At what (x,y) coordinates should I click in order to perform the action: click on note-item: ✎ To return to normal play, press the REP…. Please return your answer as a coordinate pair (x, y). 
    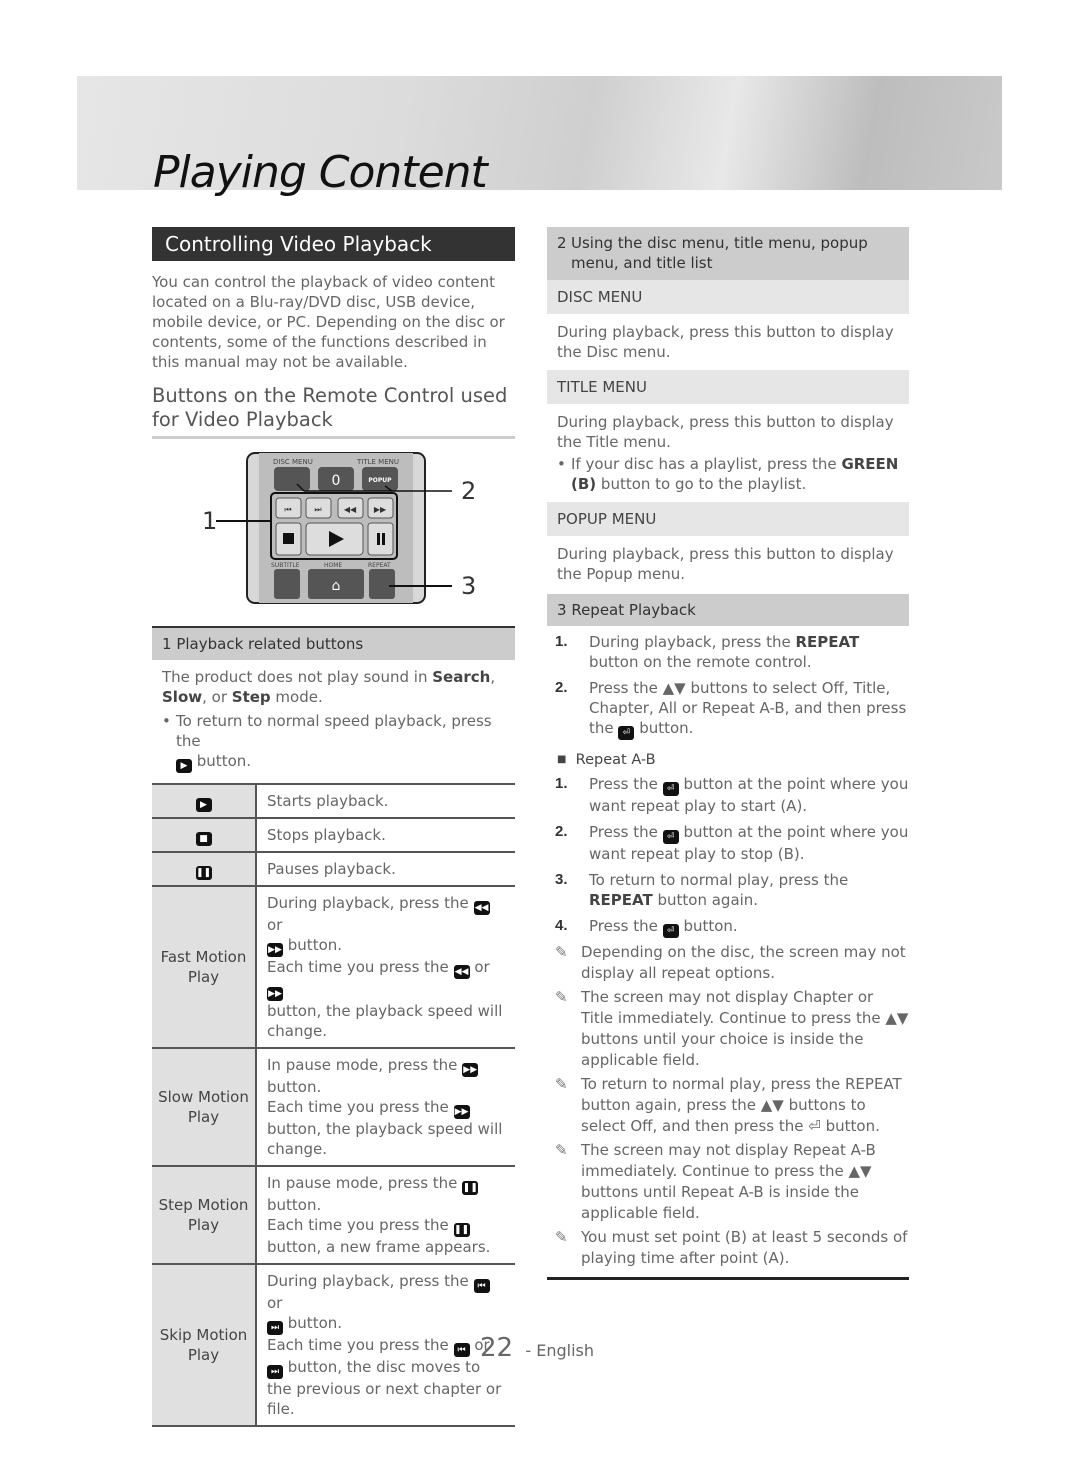
    Looking at the image, I should click on (728, 1105).